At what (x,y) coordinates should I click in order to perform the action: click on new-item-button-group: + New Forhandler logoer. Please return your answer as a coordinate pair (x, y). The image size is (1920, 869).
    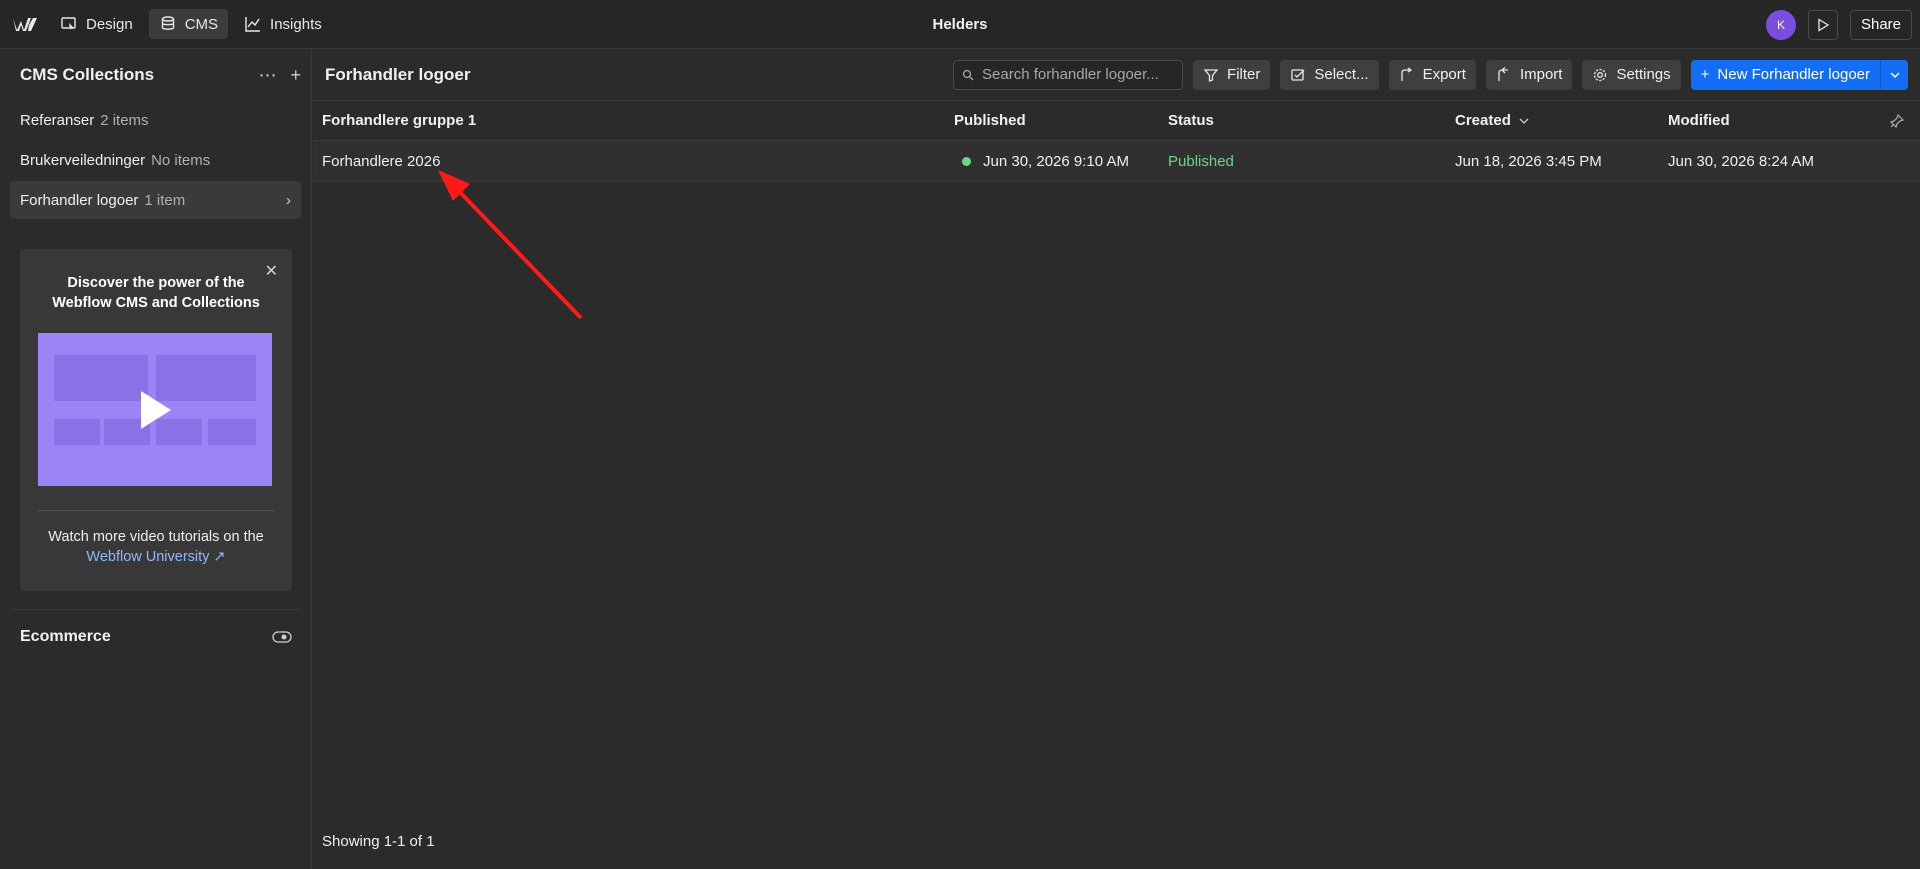
    Looking at the image, I should click on (1799, 74).